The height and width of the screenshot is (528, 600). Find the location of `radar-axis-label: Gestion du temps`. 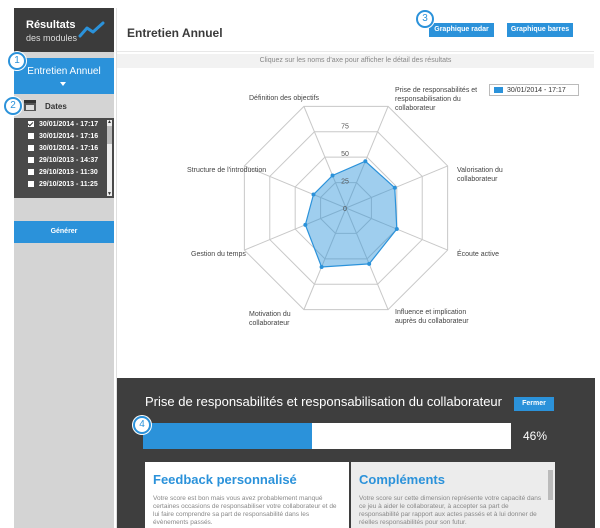

radar-axis-label: Gestion du temps is located at coordinates (231, 254).